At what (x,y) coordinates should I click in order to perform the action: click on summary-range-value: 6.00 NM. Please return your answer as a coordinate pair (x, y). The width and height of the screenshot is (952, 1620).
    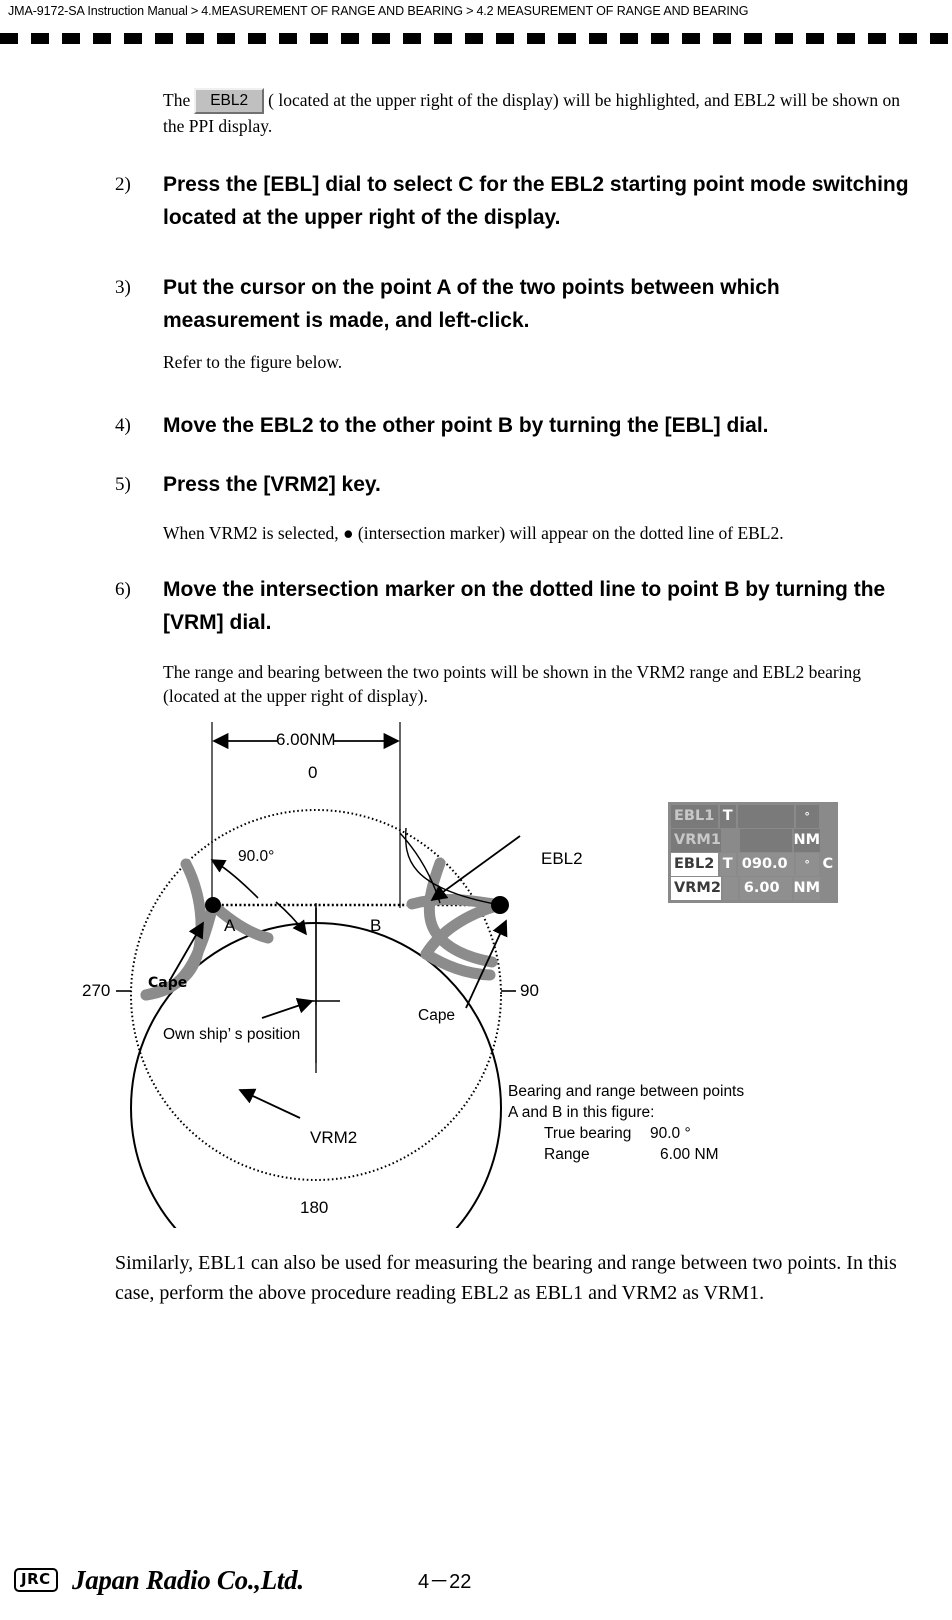
    Looking at the image, I should click on (689, 1154).